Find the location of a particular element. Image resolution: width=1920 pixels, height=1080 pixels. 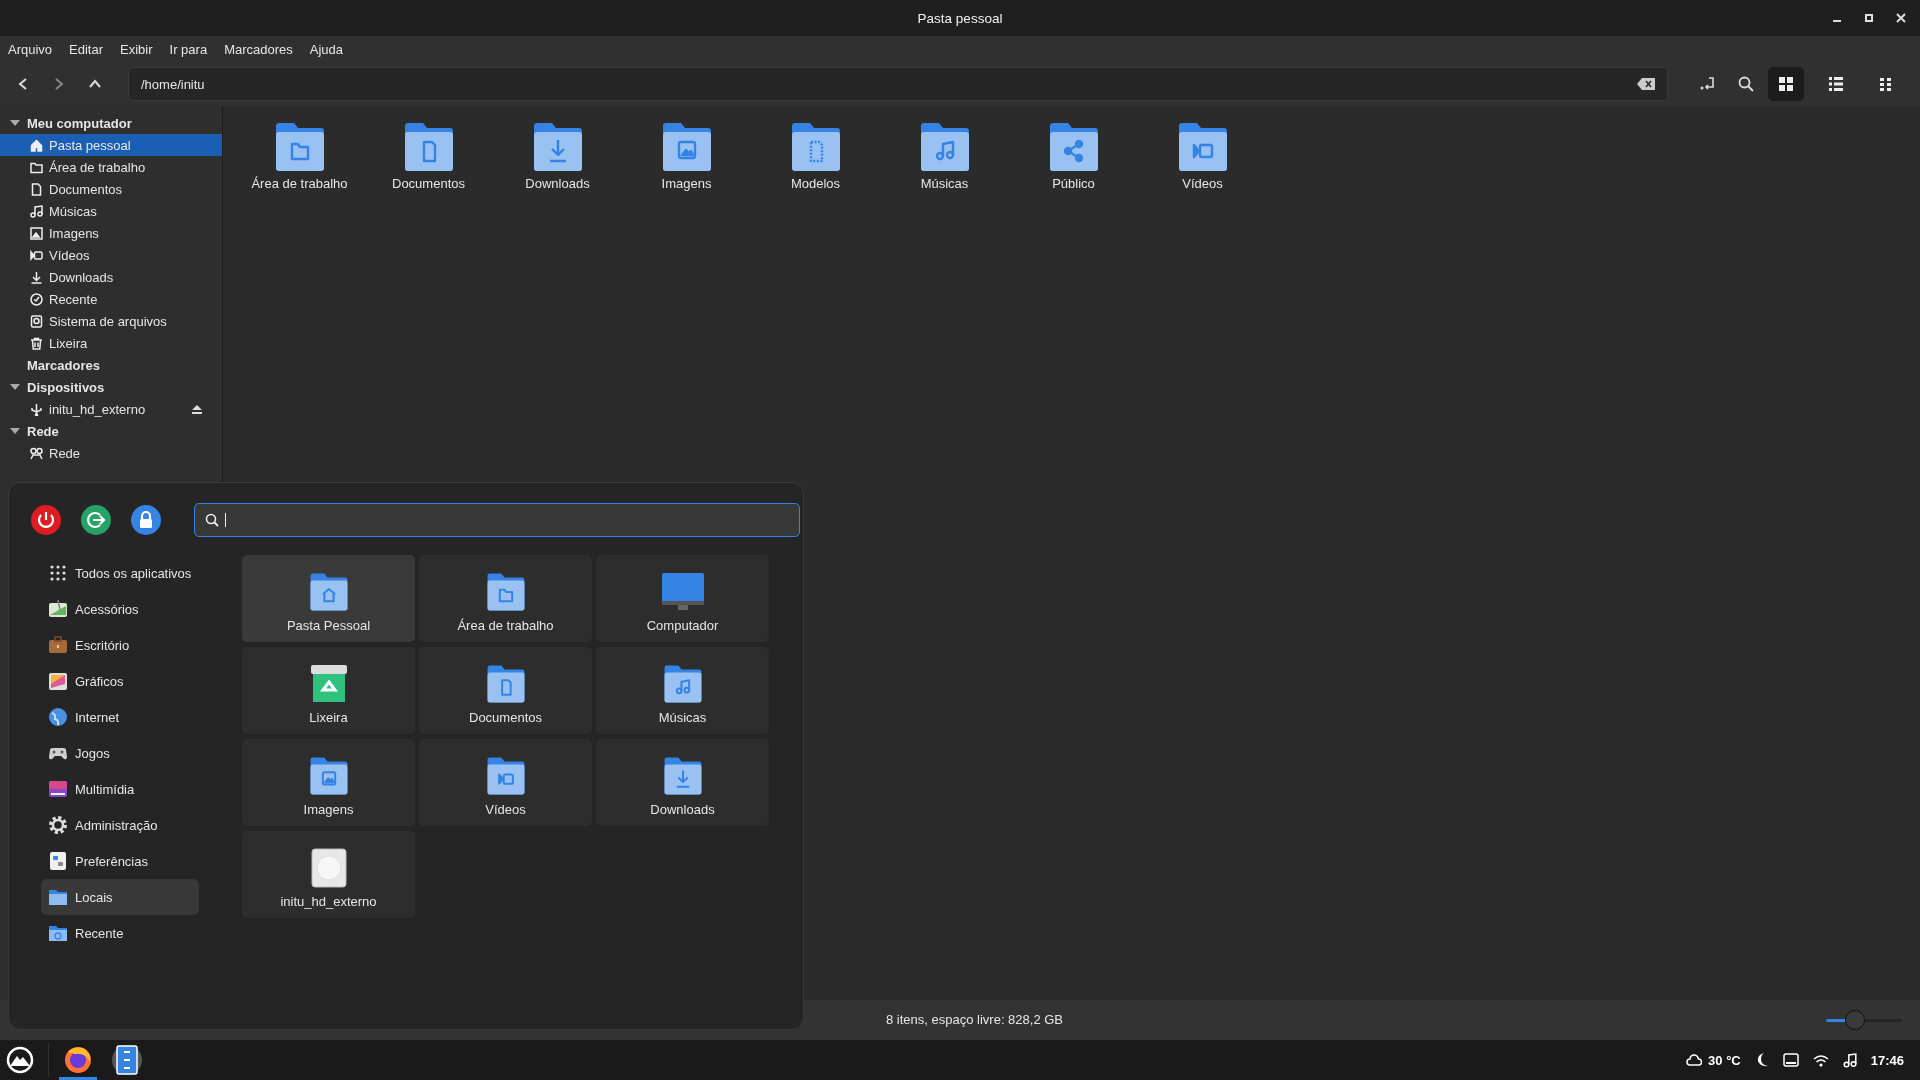

status-text: 8 itens, espaço livre: 828,2 GB is located at coordinates (975, 1019).